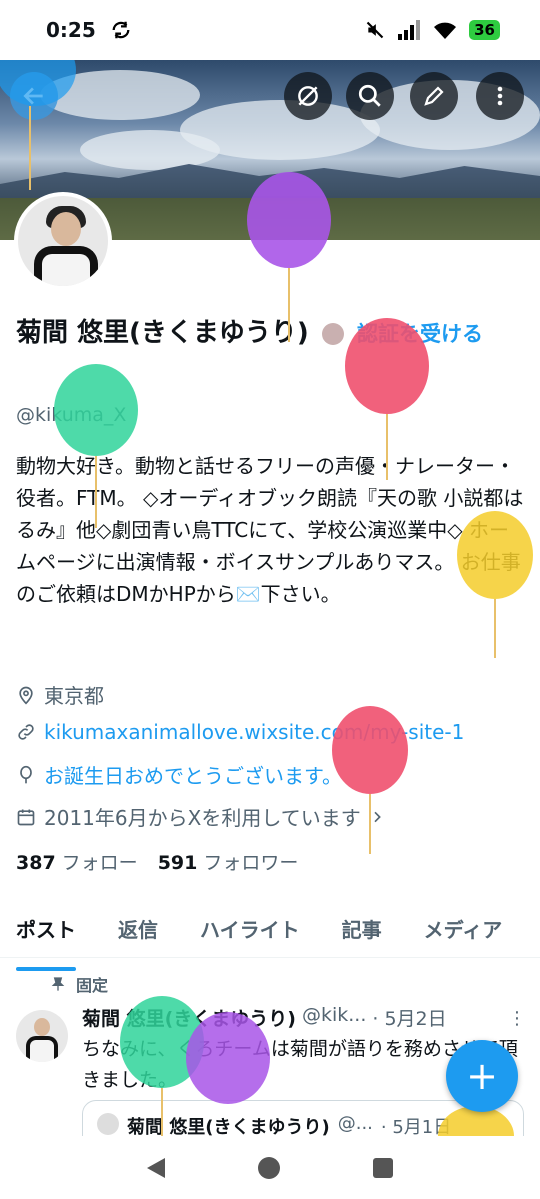  Describe the element at coordinates (332, 333) in the screenshot. I see `verify-badge-icon` at that location.